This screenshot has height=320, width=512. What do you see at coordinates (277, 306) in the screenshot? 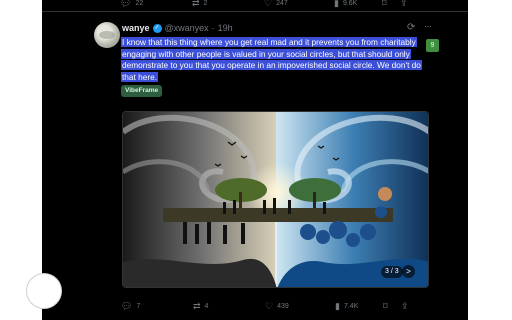
I see `like-button: ♡ 439` at bounding box center [277, 306].